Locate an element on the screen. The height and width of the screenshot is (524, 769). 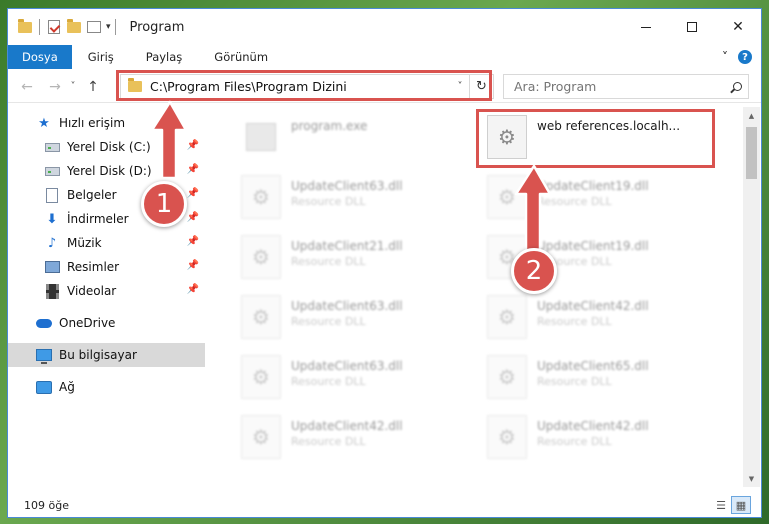
scrollbar-thumb is located at coordinates (751, 153).